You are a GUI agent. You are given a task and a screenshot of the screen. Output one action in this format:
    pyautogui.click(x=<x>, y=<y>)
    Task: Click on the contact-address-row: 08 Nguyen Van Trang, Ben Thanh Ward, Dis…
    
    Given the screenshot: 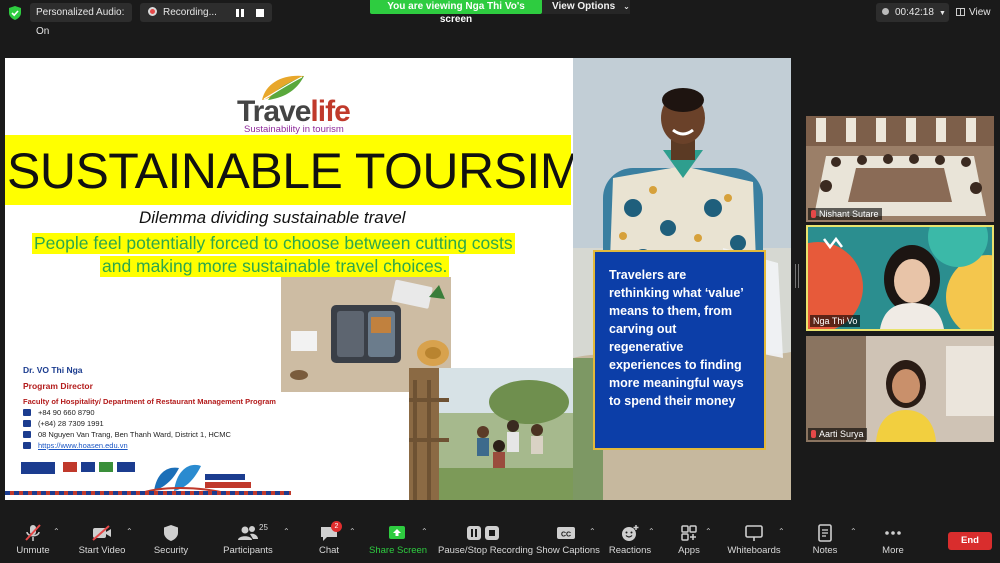 What is the action you would take?
    pyautogui.click(x=173, y=434)
    